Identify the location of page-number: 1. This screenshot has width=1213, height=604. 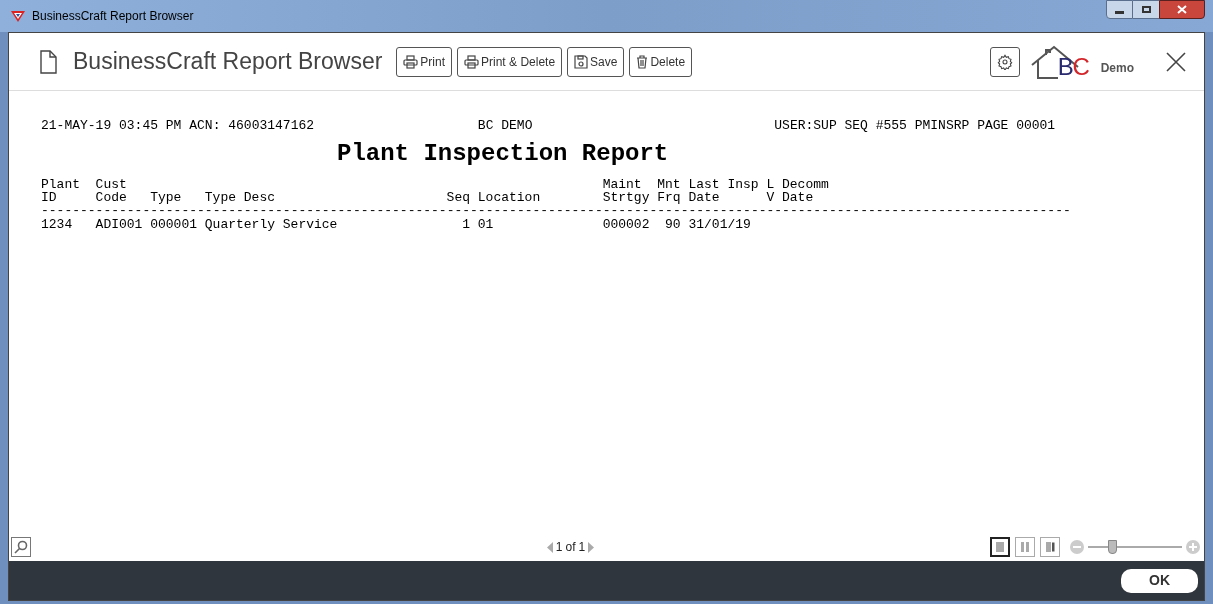
(559, 547).